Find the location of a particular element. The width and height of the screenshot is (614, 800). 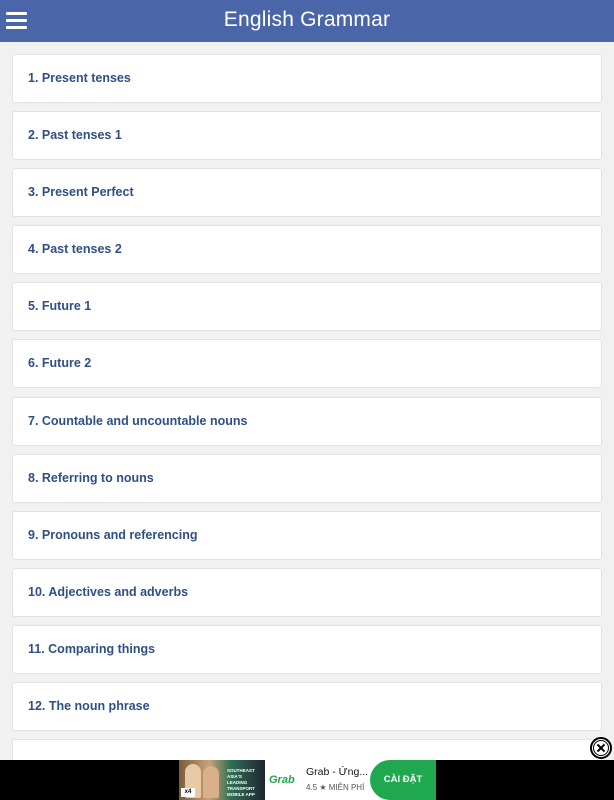

lesson-item: 1. Present tenses is located at coordinates (307, 78).